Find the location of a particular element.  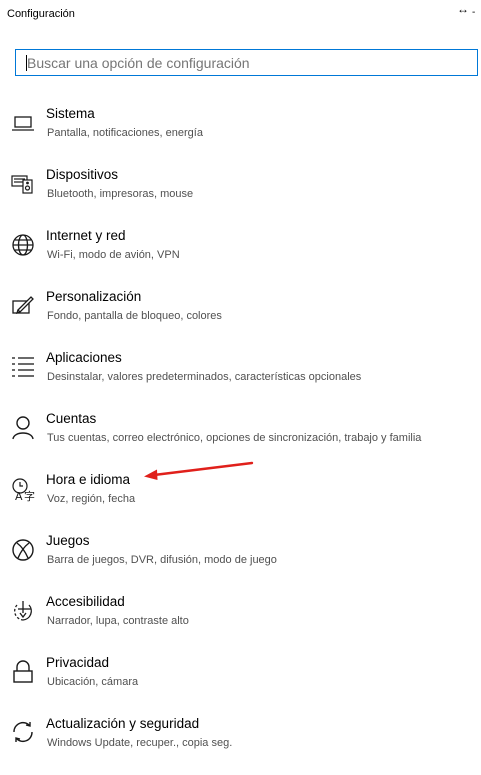

item-description: Fondo, pantalla de bloqueo, colores is located at coordinates (134, 316).